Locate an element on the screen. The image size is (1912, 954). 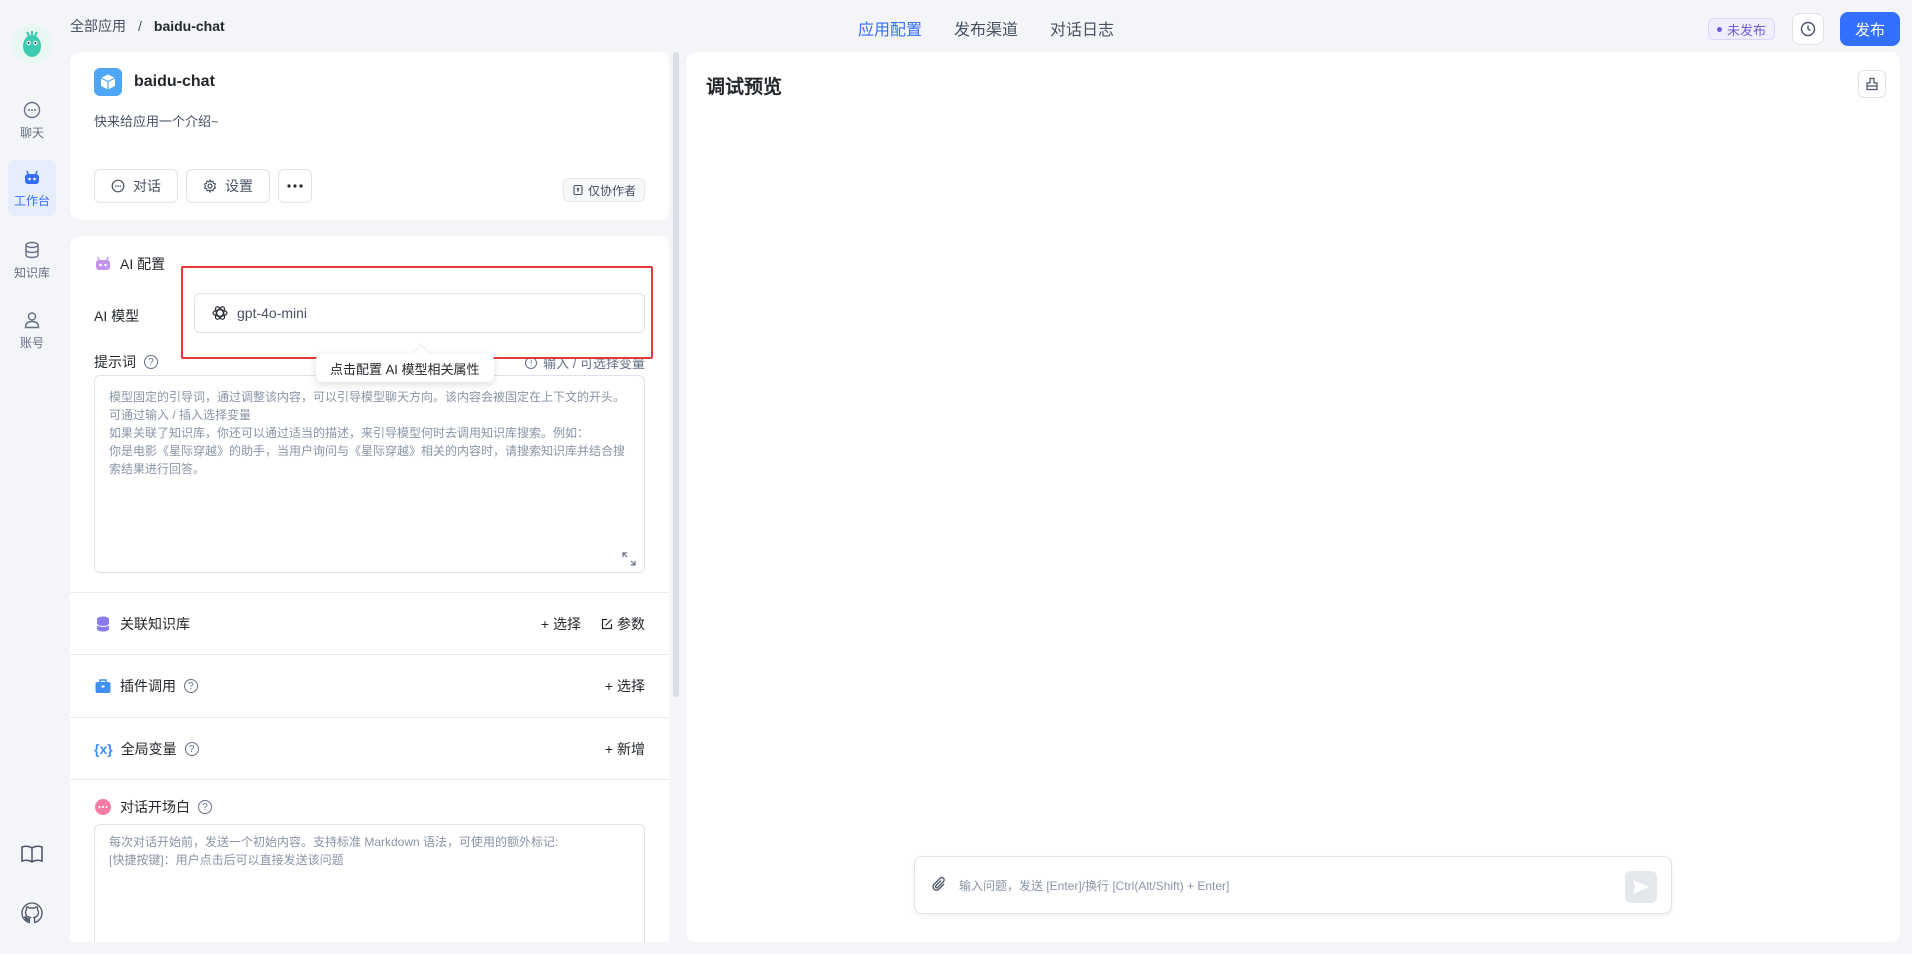
chat-button: 对话 is located at coordinates (136, 186).